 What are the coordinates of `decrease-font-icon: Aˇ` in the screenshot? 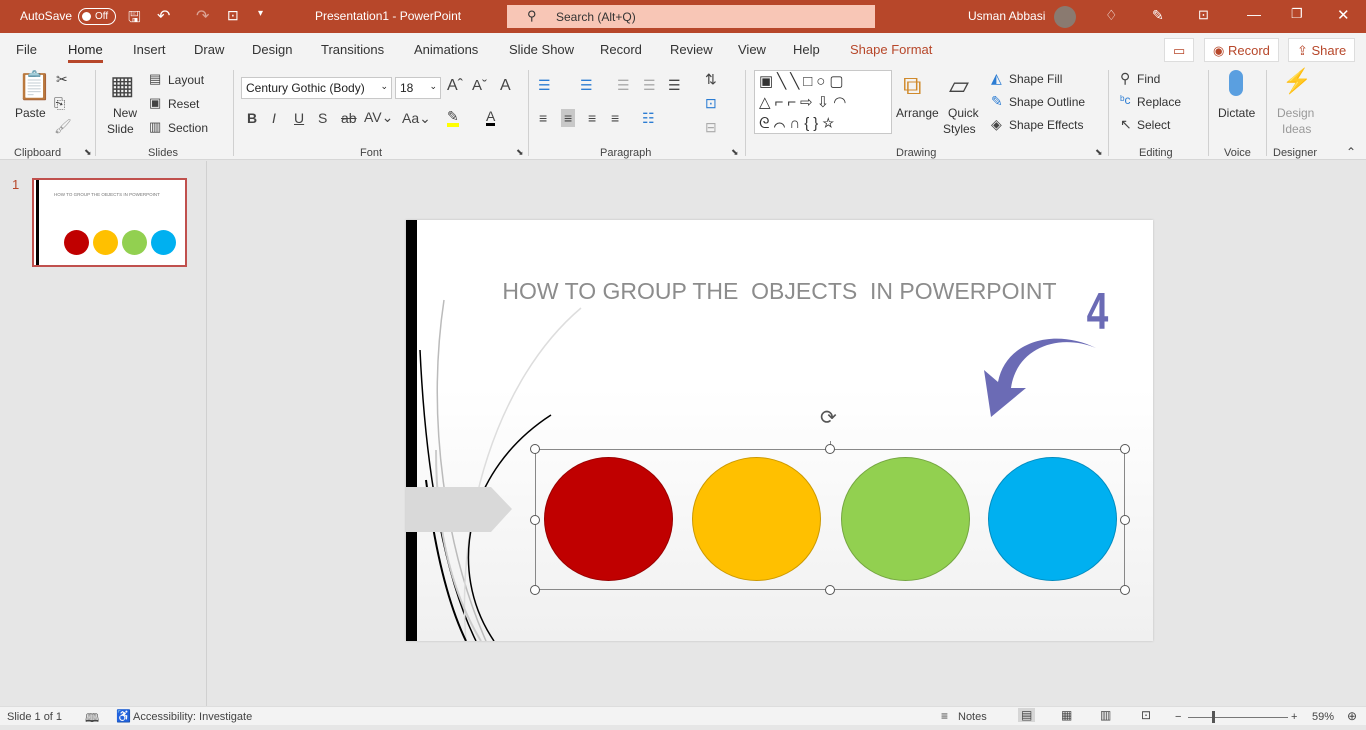 It's located at (479, 85).